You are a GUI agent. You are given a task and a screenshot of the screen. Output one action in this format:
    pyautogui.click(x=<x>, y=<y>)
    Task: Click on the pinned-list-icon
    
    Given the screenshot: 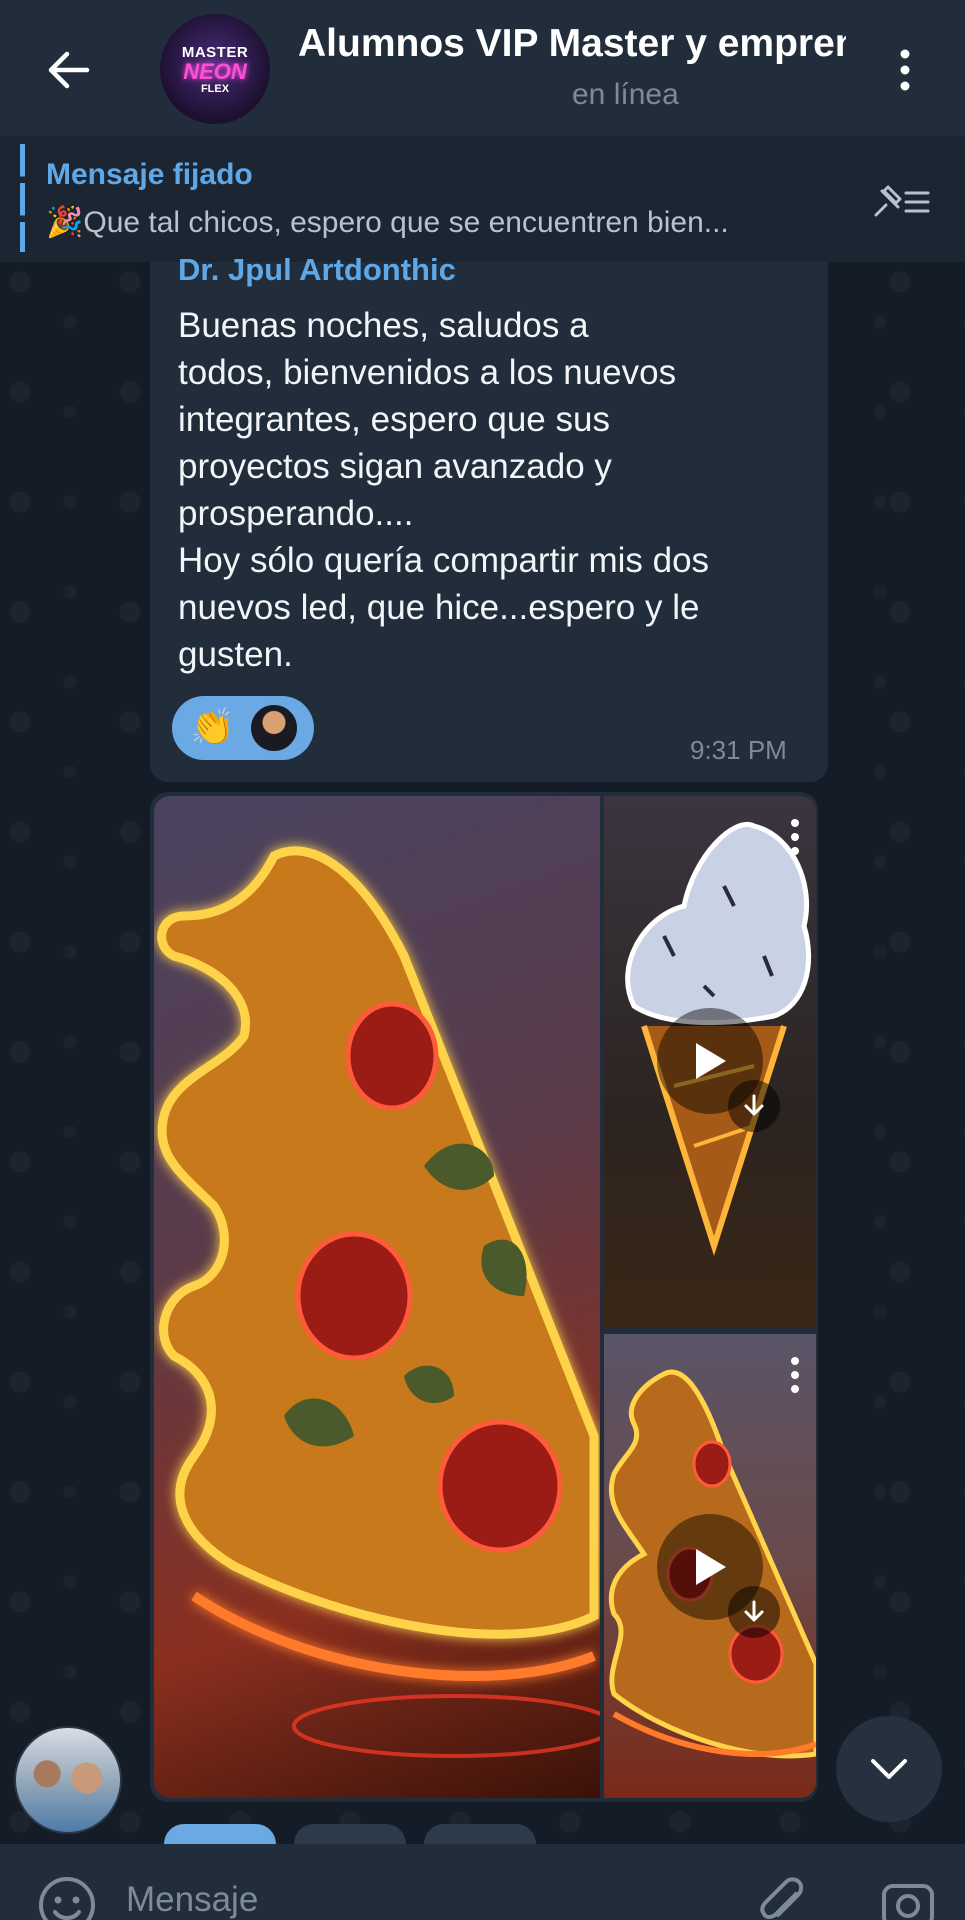 What is the action you would take?
    pyautogui.click(x=902, y=201)
    